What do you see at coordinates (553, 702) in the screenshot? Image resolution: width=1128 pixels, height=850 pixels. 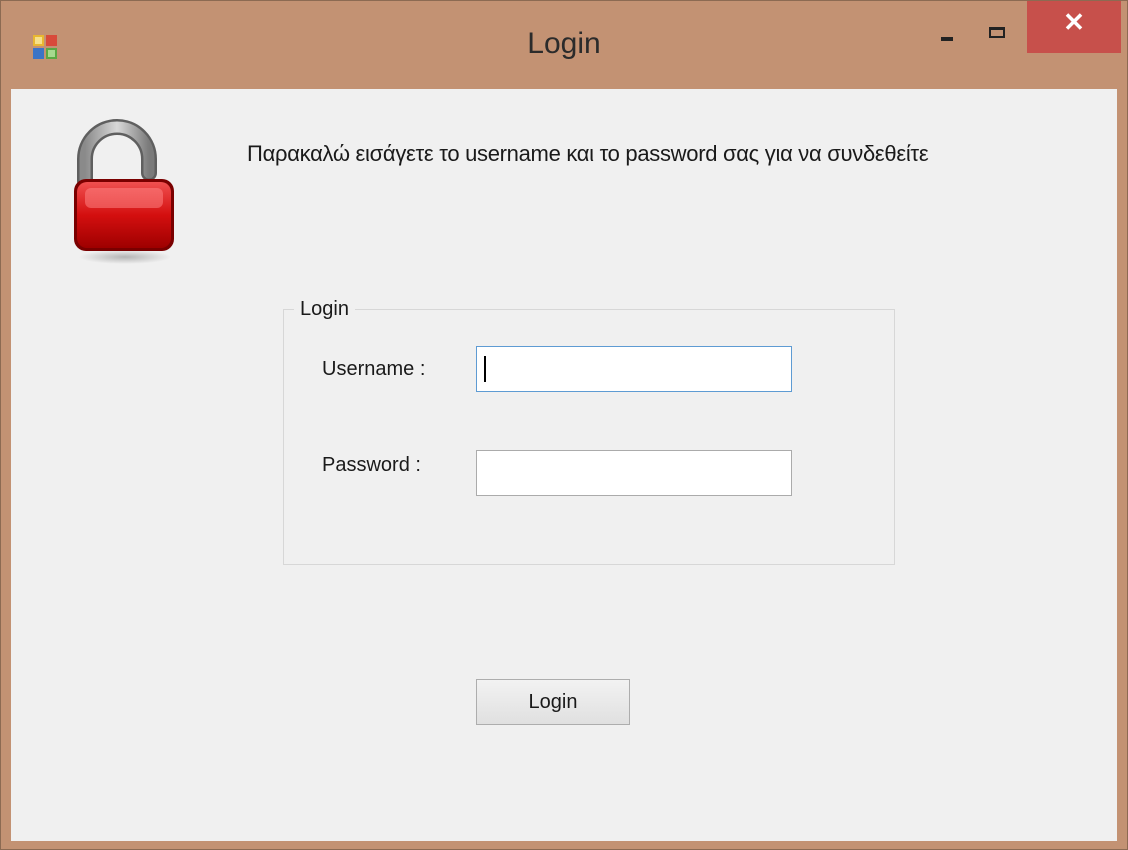 I see `login-button: Login` at bounding box center [553, 702].